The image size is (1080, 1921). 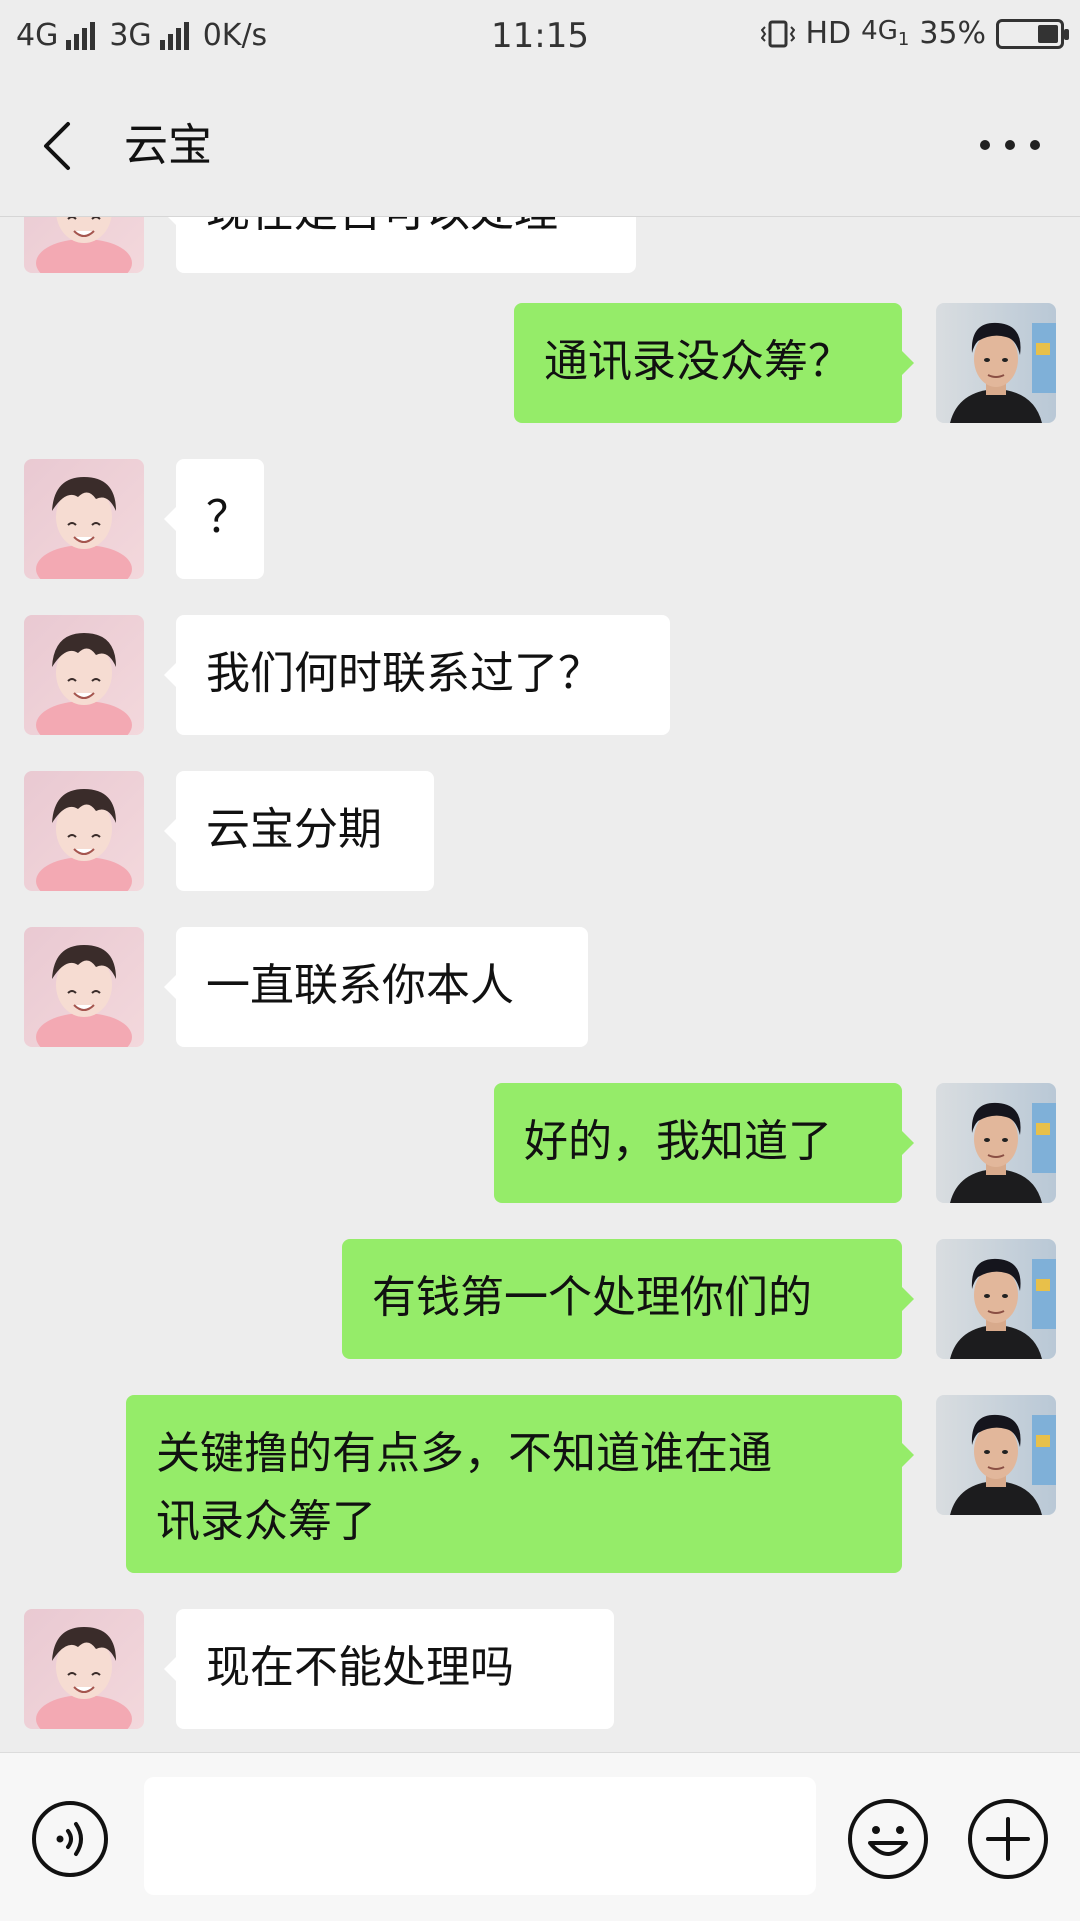 I want to click on emoji-icon, so click(x=888, y=1839).